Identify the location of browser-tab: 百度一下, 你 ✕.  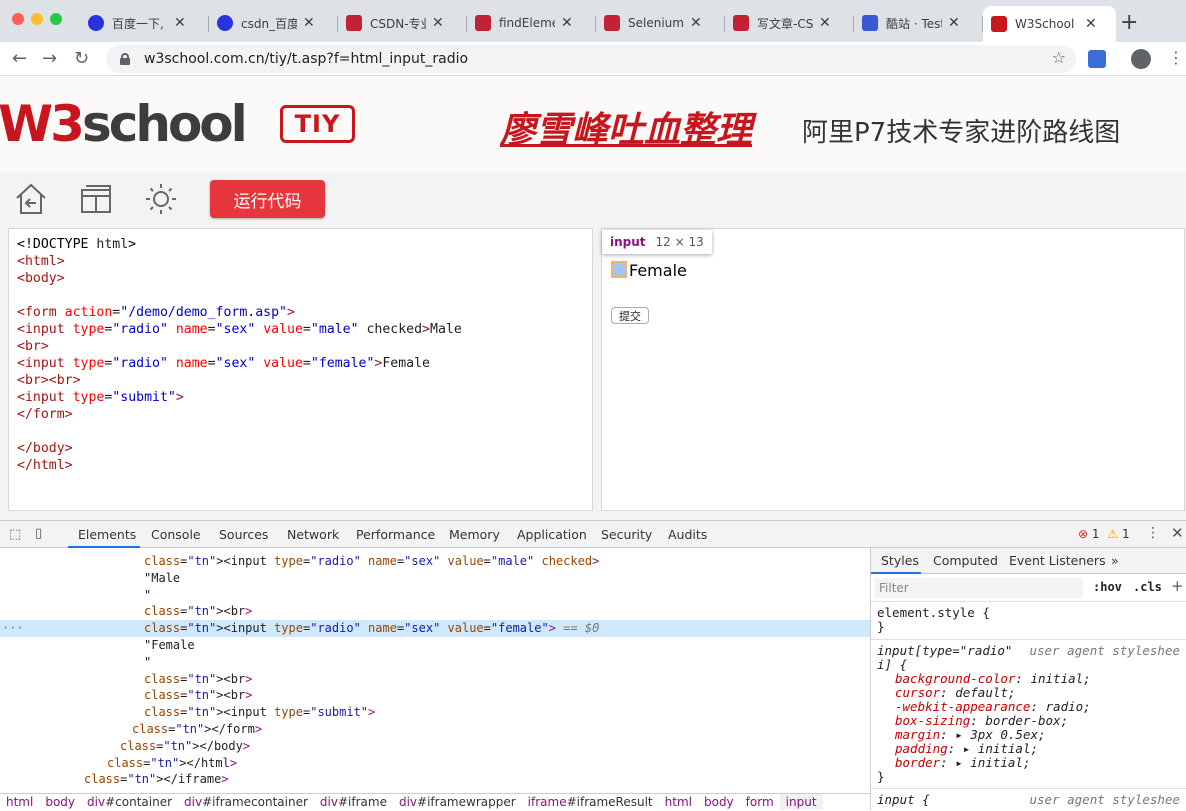
(144, 23).